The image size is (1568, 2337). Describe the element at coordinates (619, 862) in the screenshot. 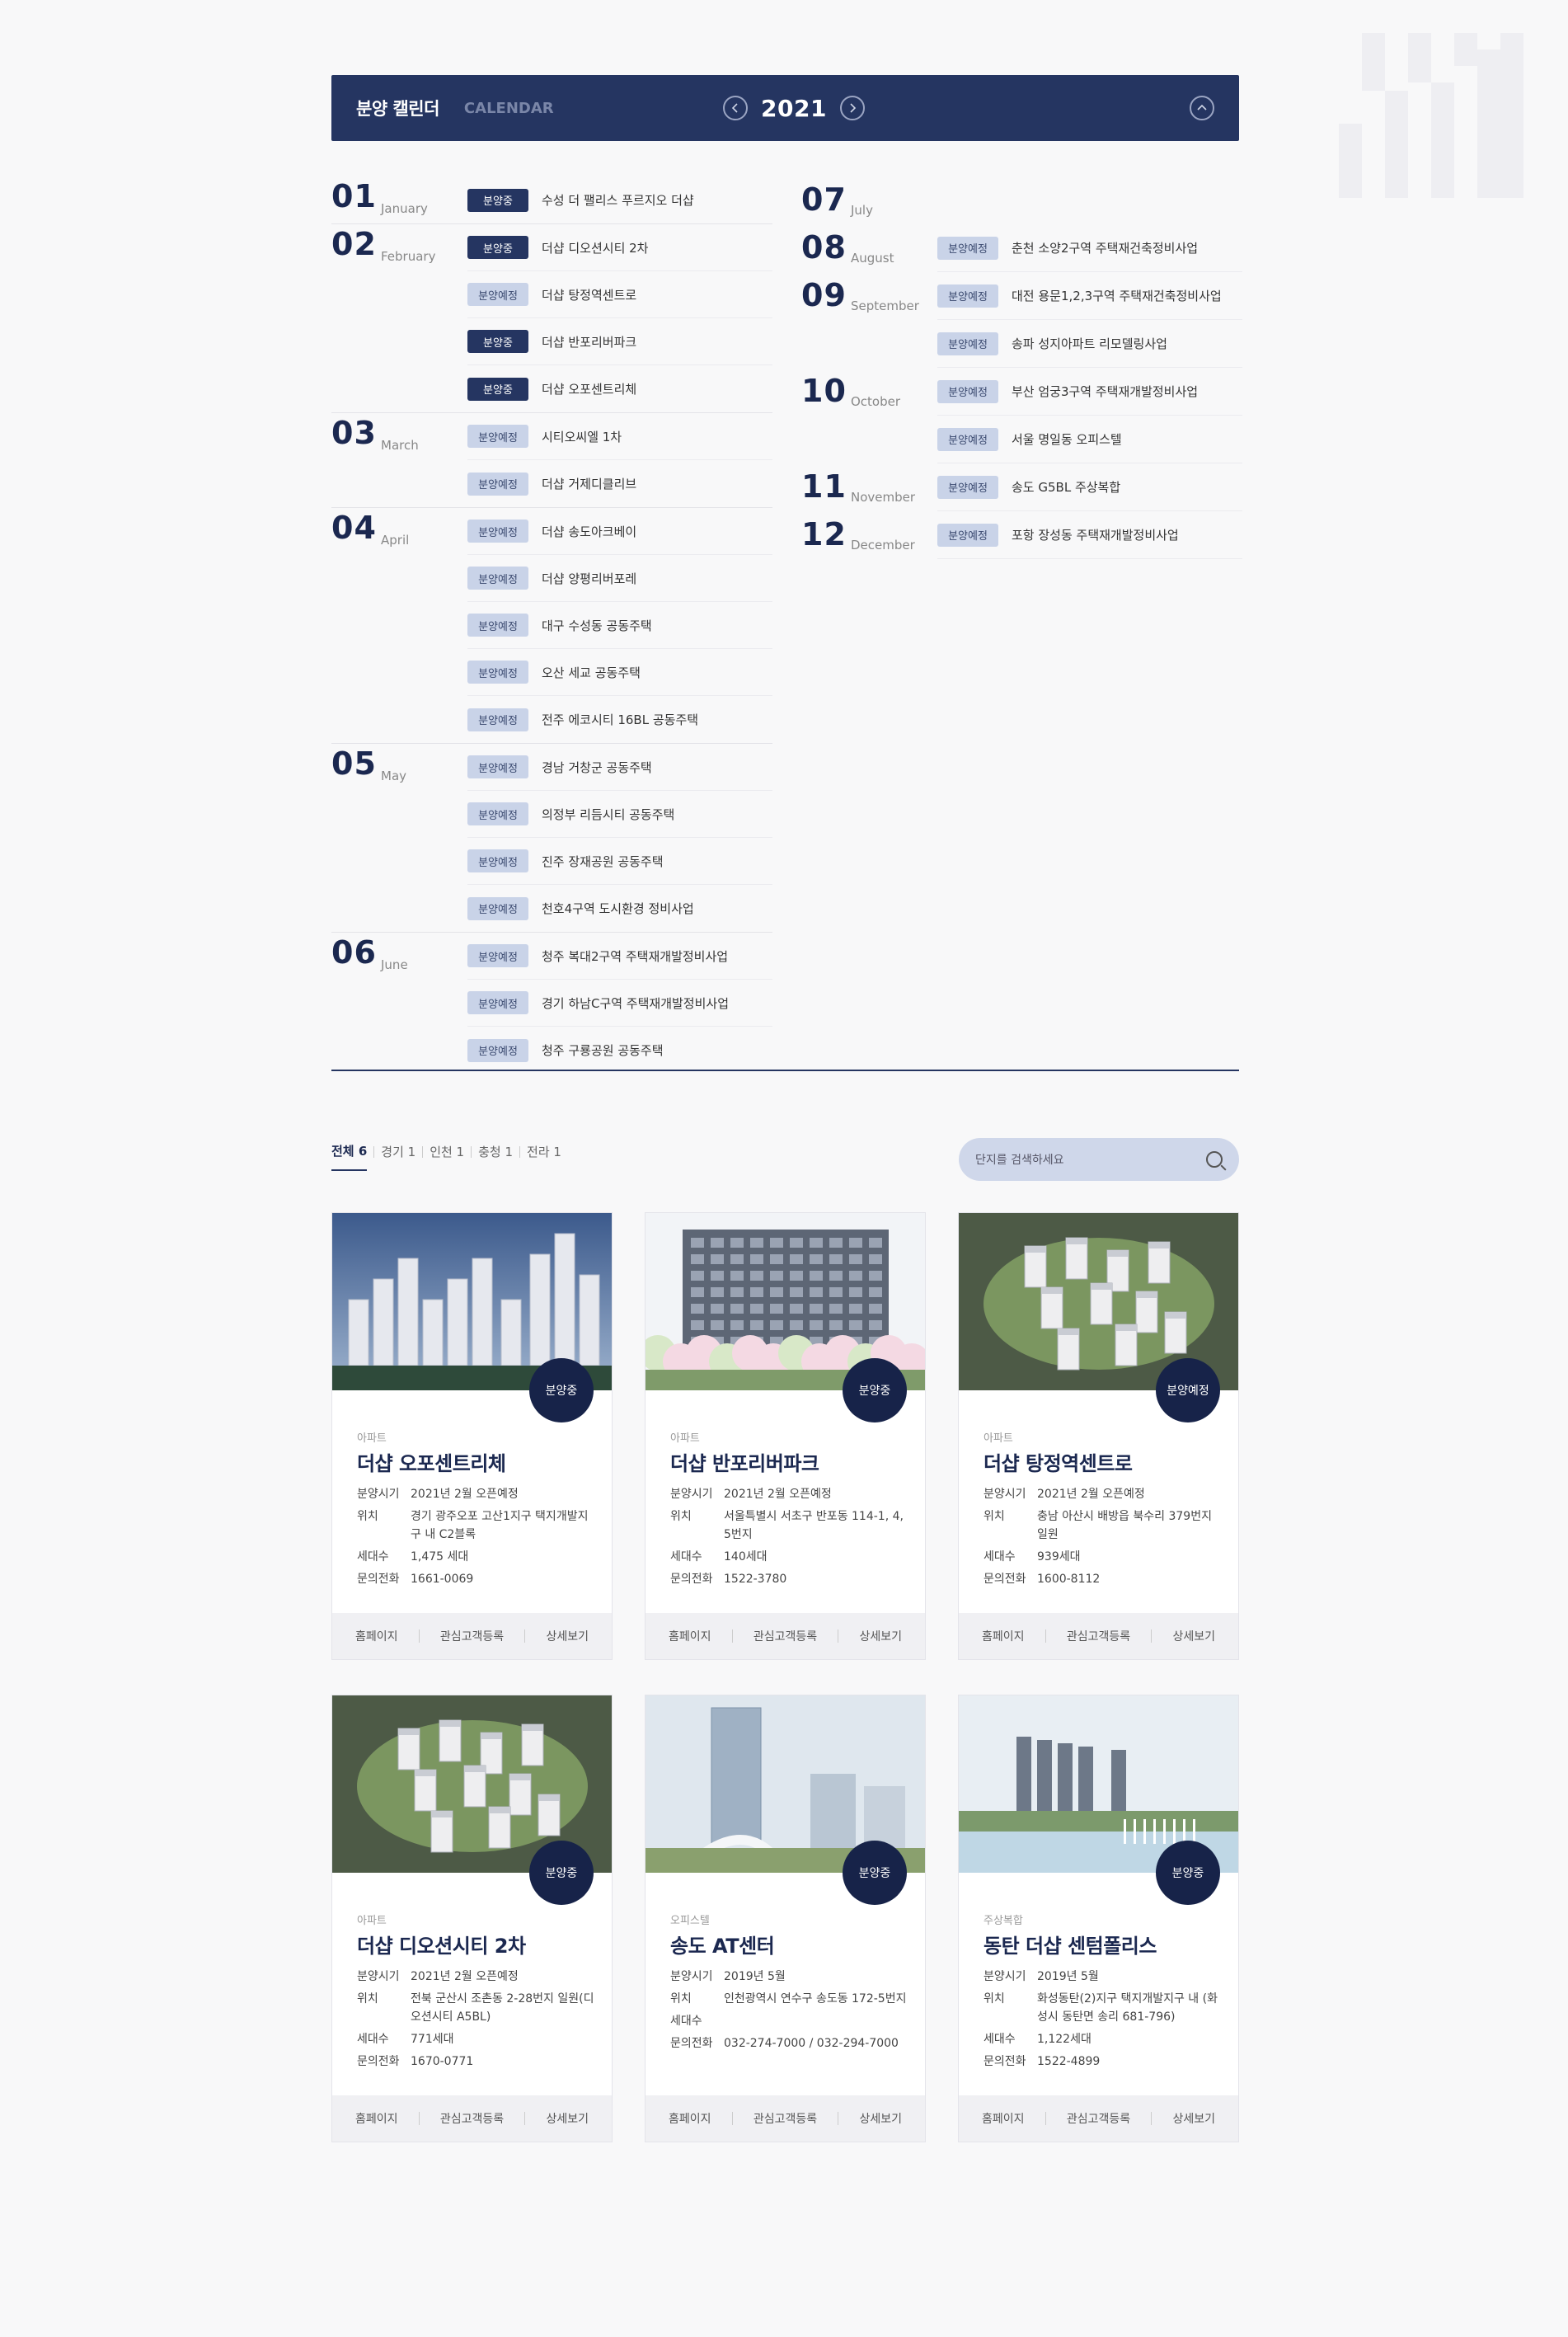

I see `calendar-event: 분양예정 진주 장재공원 공동주택` at that location.